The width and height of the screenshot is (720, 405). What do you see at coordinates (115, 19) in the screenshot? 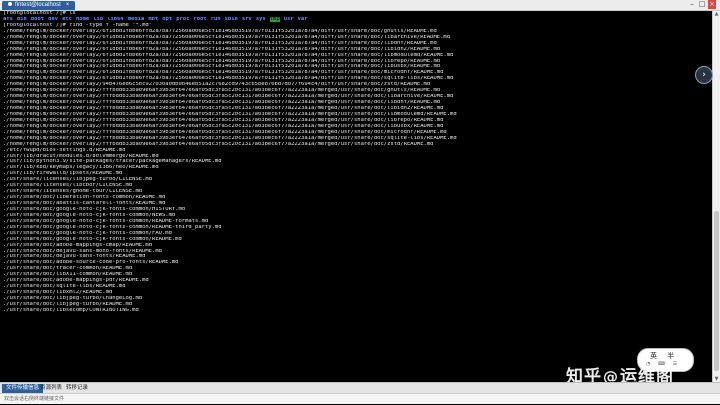
I see `ls-entry: lib64` at bounding box center [115, 19].